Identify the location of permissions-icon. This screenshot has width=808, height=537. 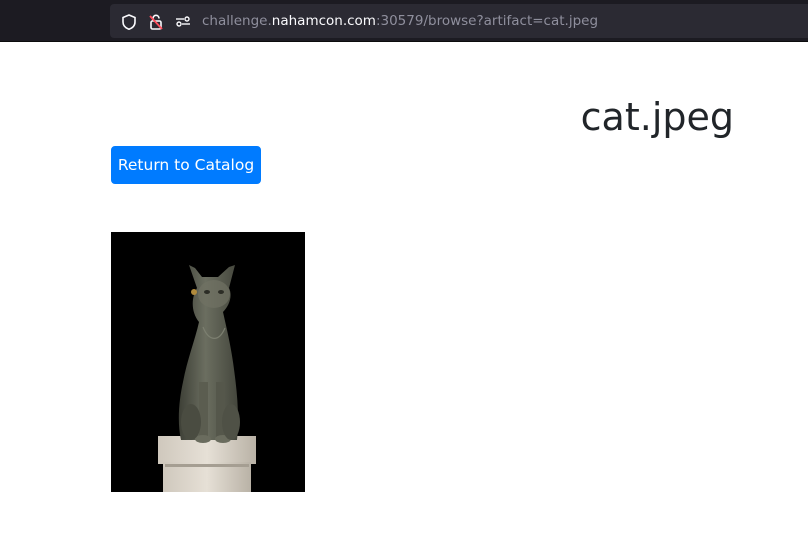
(183, 22).